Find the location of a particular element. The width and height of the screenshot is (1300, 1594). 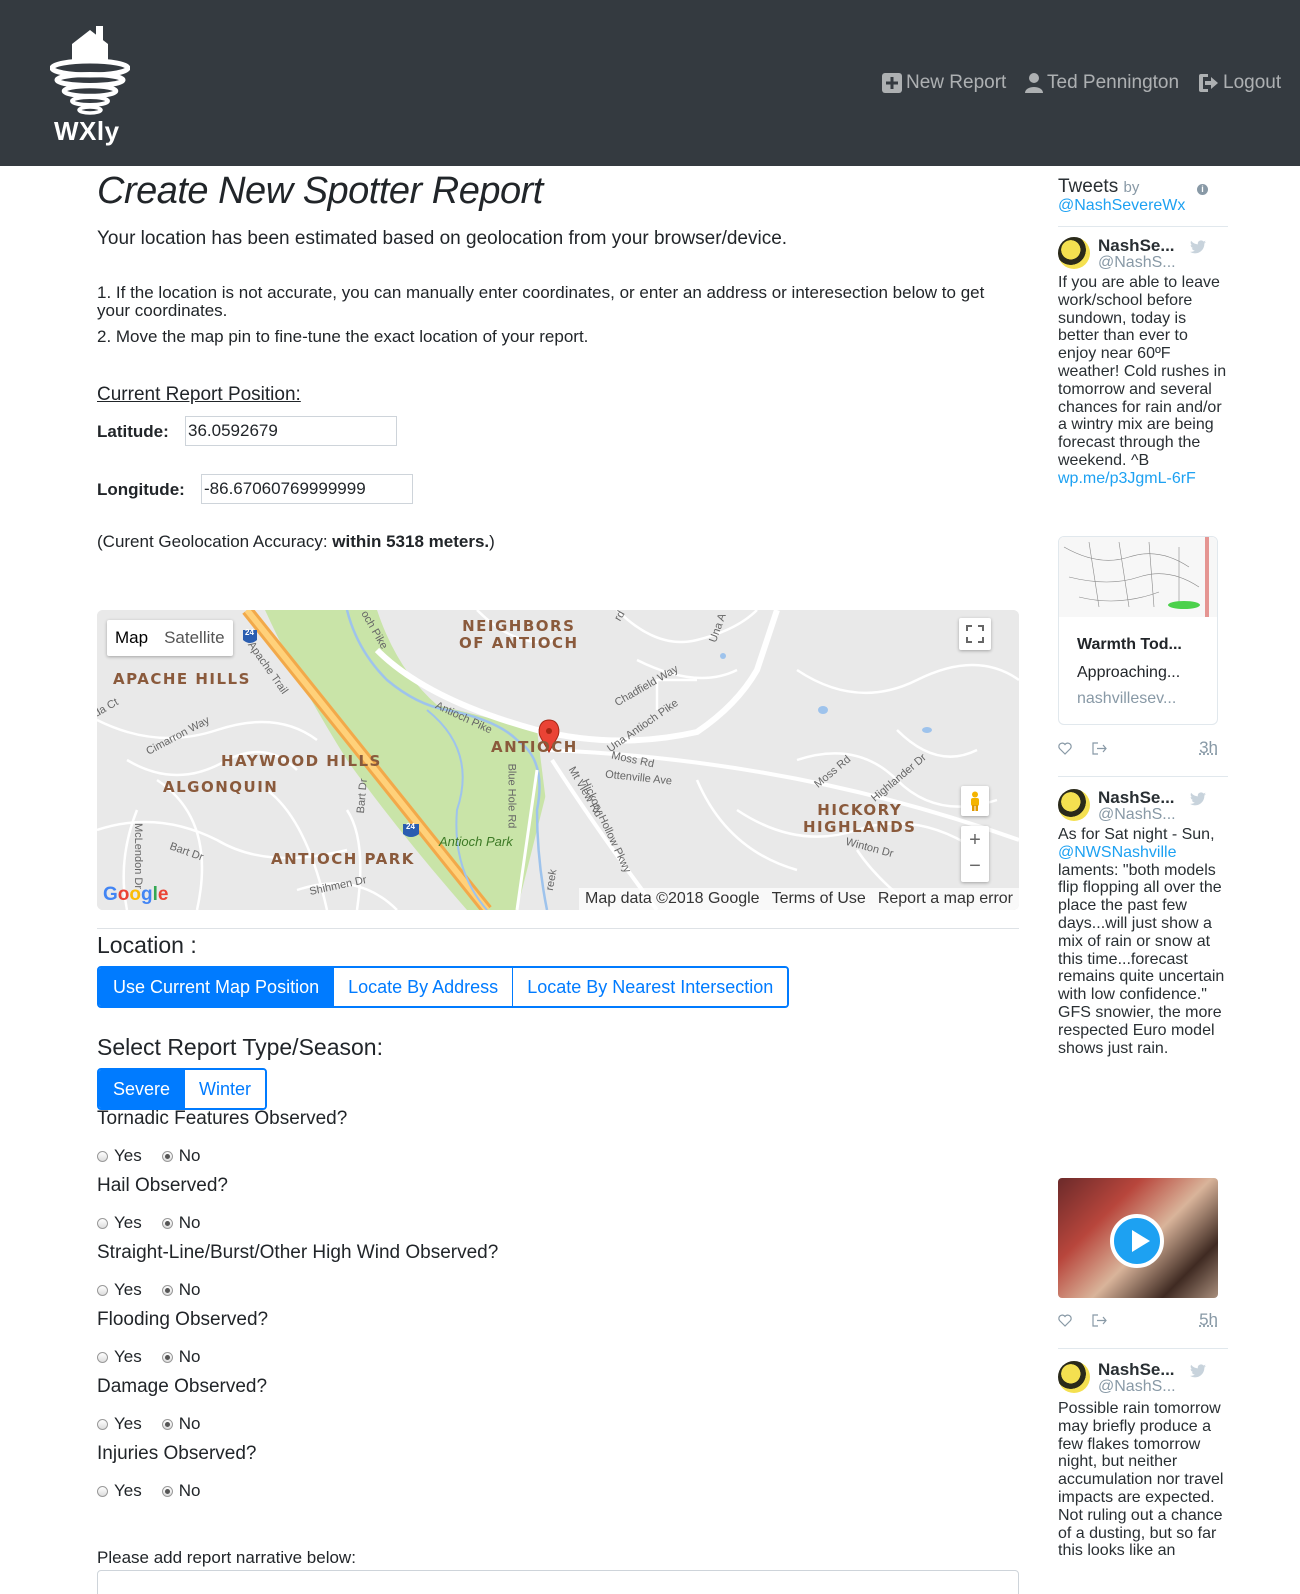

tweet-mention-link: @NWSNashville is located at coordinates (1117, 852).